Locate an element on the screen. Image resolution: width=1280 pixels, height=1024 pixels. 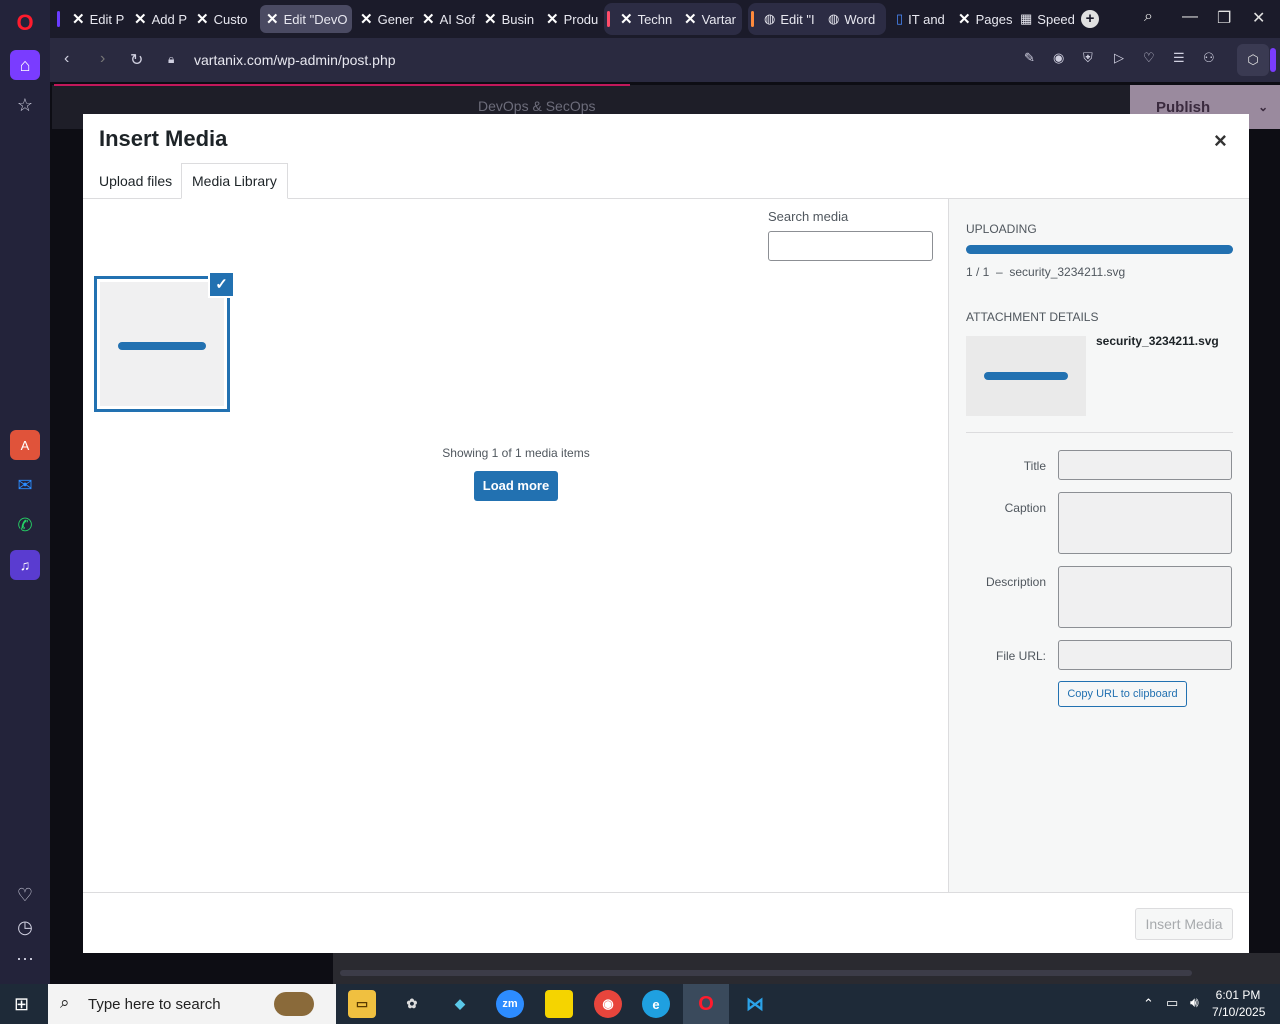
paint-icon: ✿ is located at coordinates (412, 1004).